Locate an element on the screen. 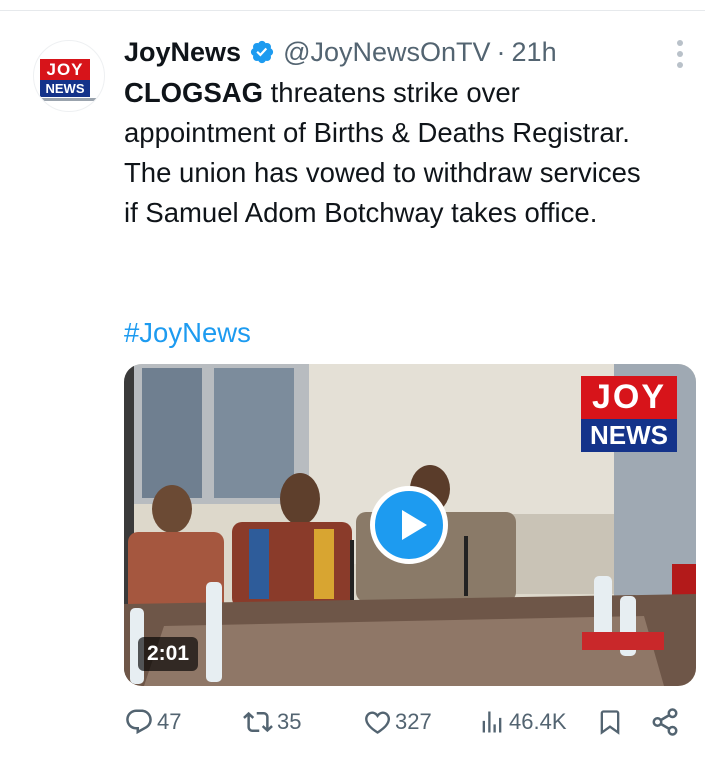 This screenshot has height=769, width=705. watermark-top: JOY is located at coordinates (629, 397).